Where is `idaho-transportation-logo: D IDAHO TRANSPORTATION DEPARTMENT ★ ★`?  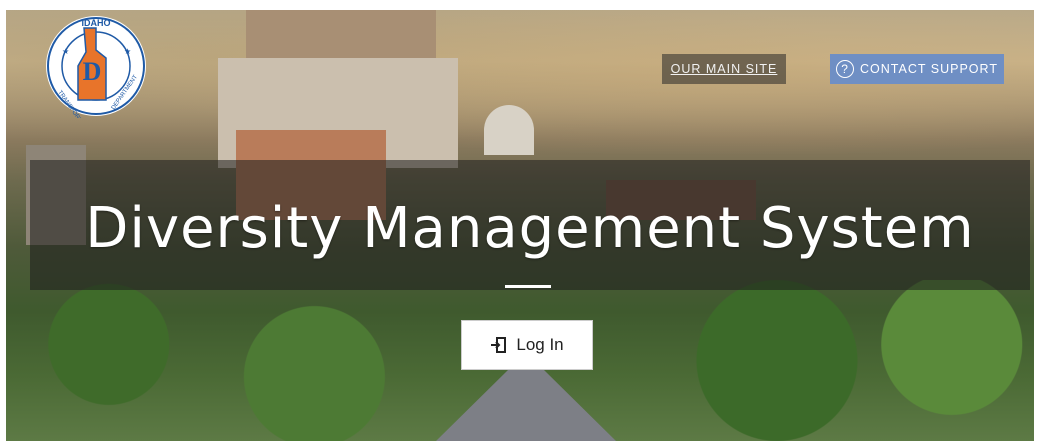
idaho-transportation-logo: D IDAHO TRANSPORTATION DEPARTMENT ★ ★ is located at coordinates (96, 66).